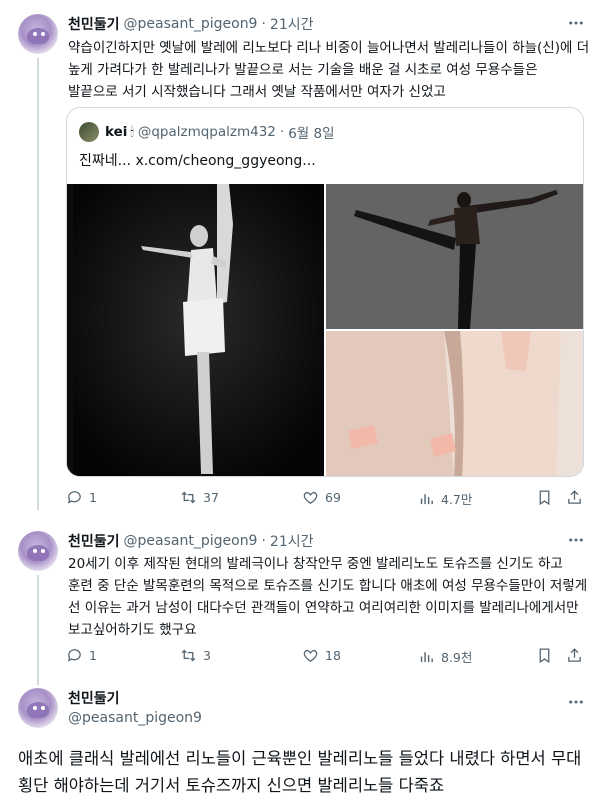 The width and height of the screenshot is (604, 810). Describe the element at coordinates (457, 499) in the screenshot. I see `views-count: 4.7만` at that location.